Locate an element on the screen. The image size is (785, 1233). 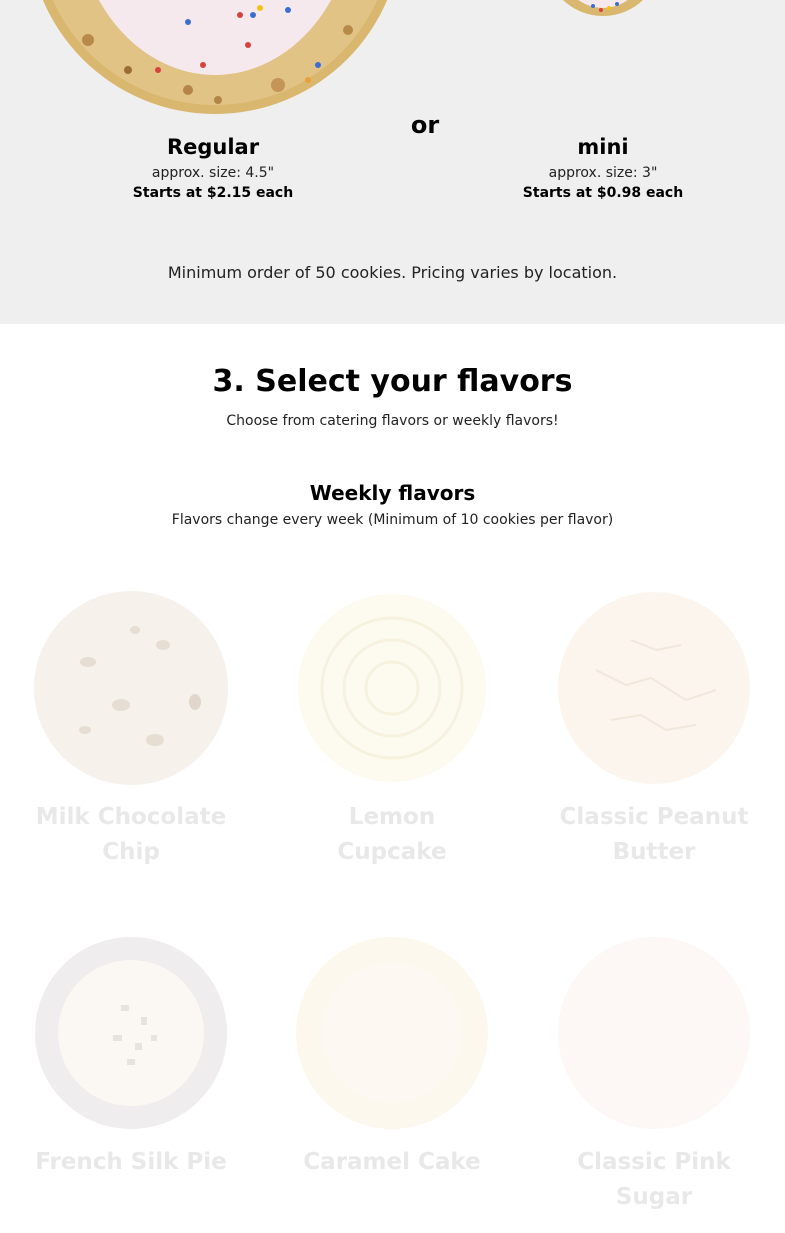
milk-chocolate-chip-cookie-image is located at coordinates (131, 688).